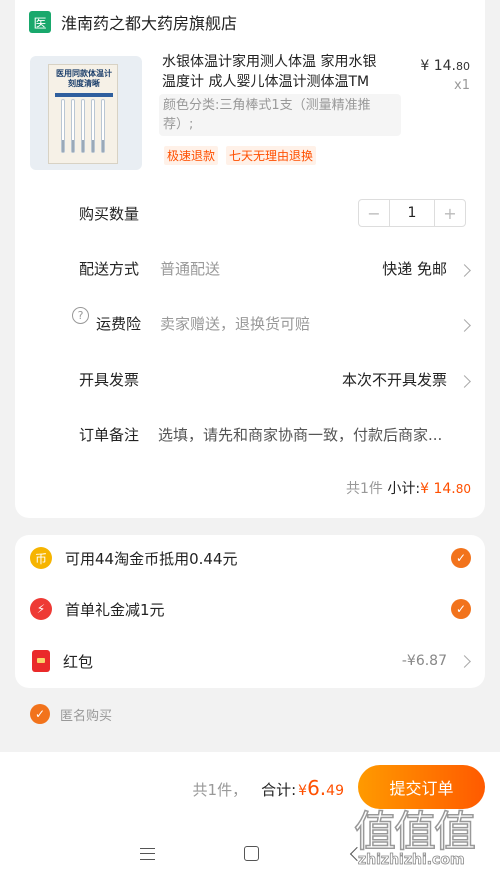 The image size is (500, 882). I want to click on delivery-value: 快递 免邮, so click(414, 269).